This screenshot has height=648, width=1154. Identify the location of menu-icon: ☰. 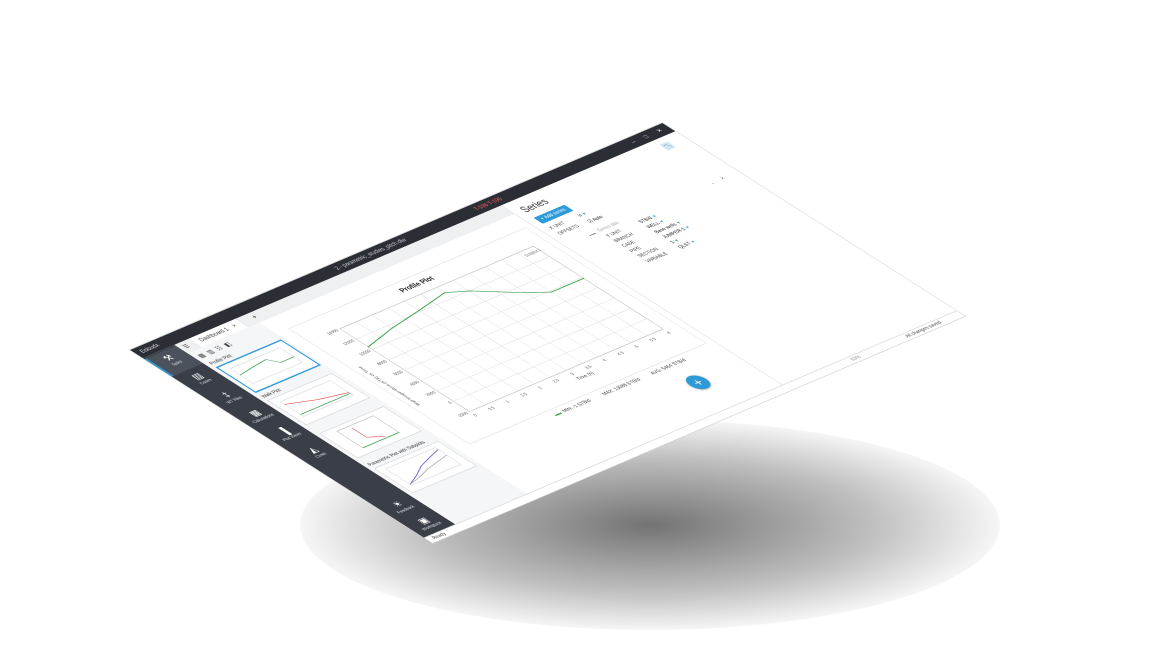
(186, 346).